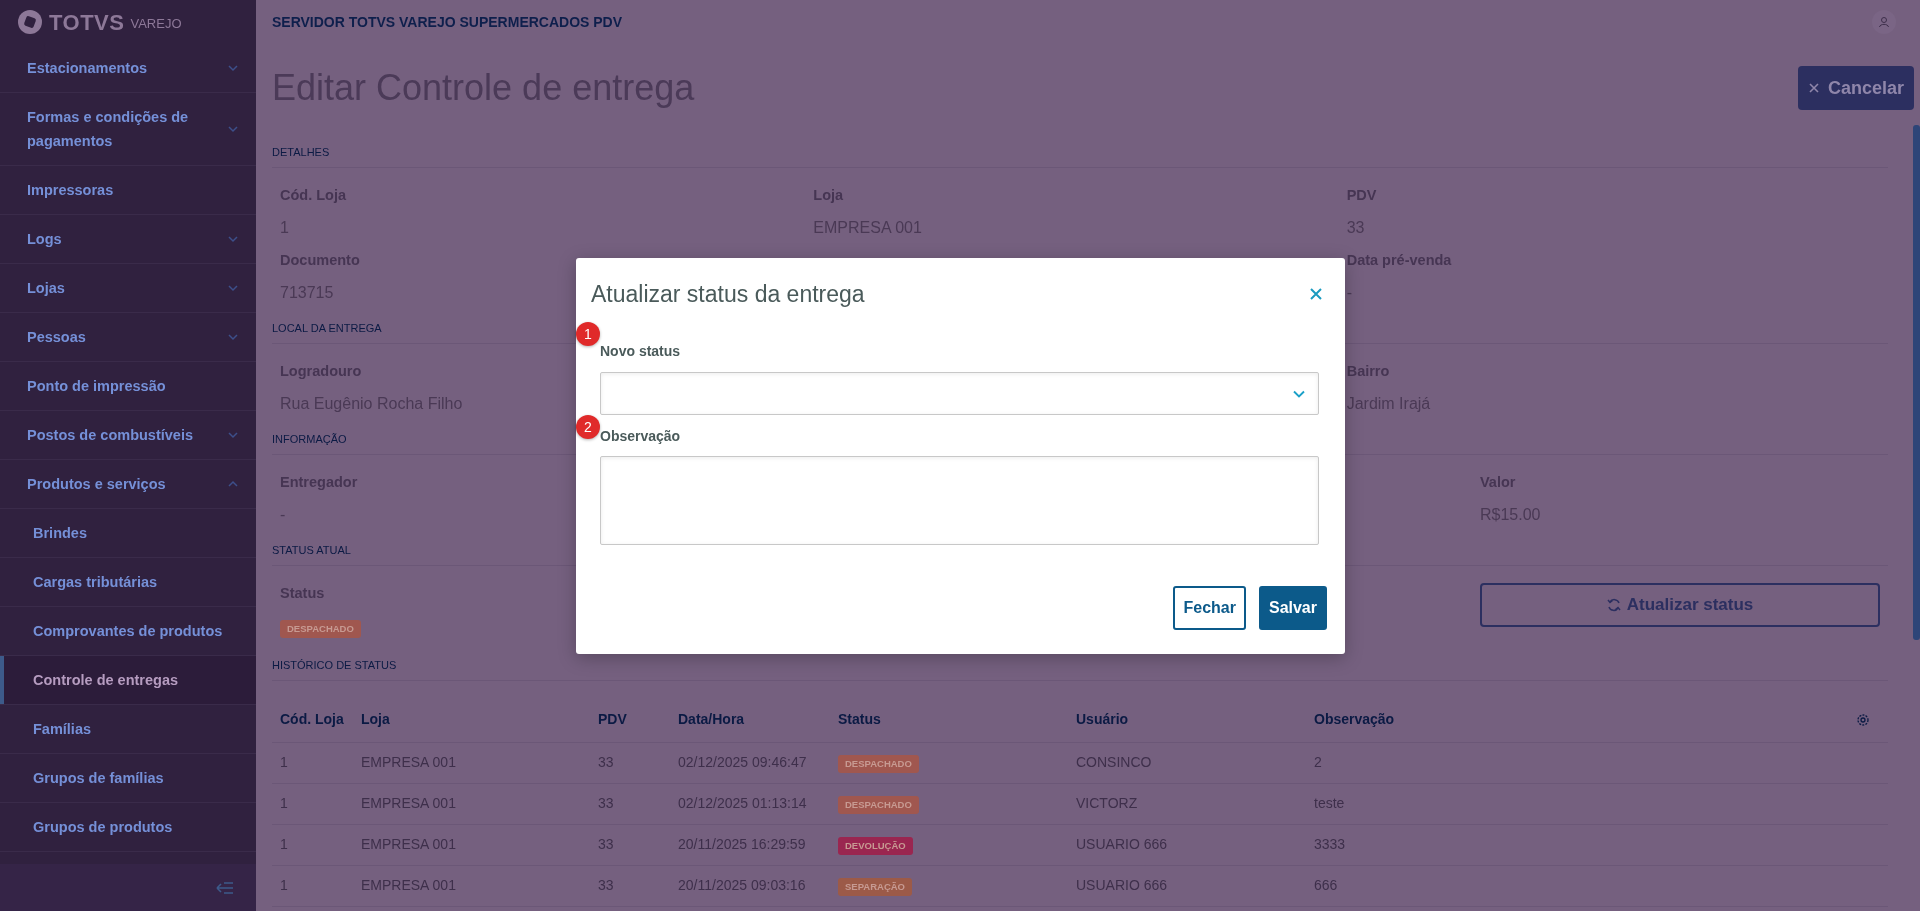  What do you see at coordinates (128, 533) in the screenshot?
I see `sidebar-item: Brindes` at bounding box center [128, 533].